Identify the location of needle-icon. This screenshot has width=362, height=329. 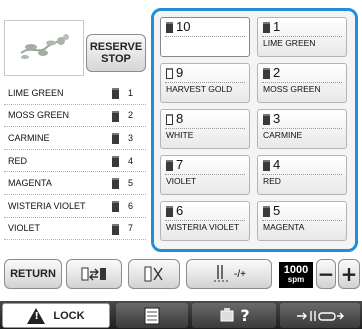
(222, 273).